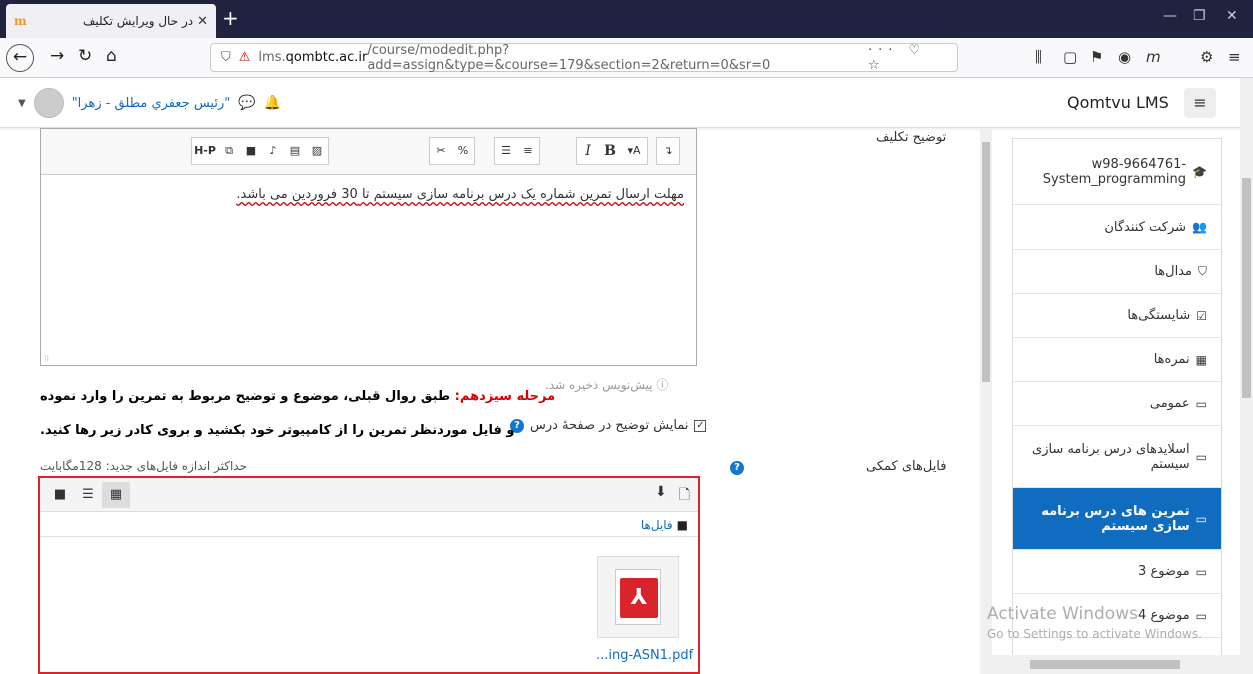  I want to click on unlink-icon: ✂, so click(441, 151).